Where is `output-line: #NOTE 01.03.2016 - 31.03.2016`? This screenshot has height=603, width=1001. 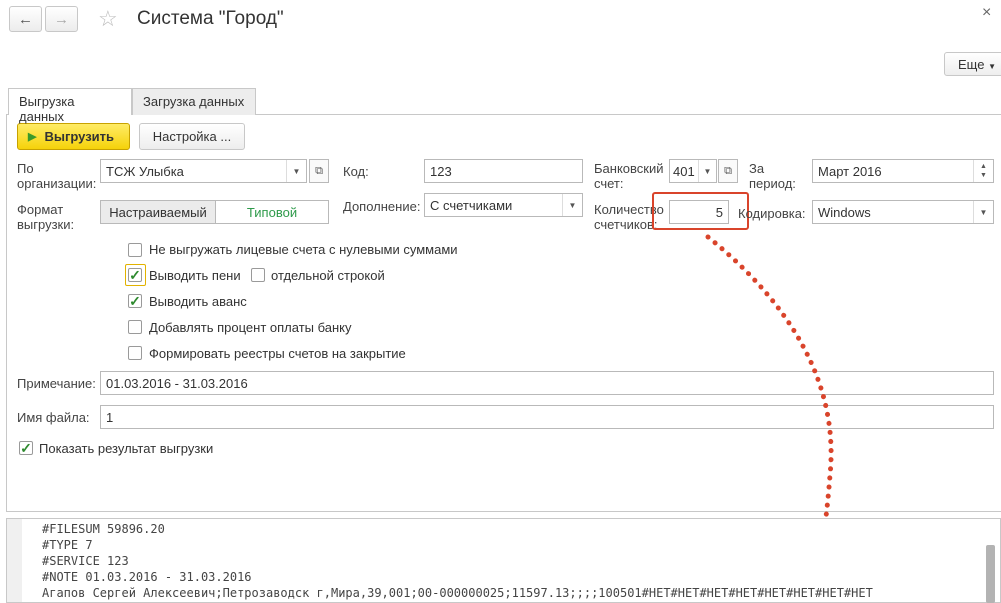 output-line: #NOTE 01.03.2016 - 31.03.2016 is located at coordinates (147, 577).